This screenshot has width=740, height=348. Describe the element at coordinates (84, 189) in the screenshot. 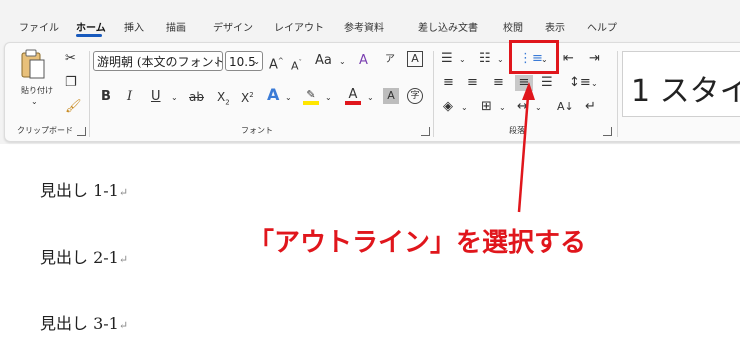

I see `document-line: 見出し 1-1↵` at that location.